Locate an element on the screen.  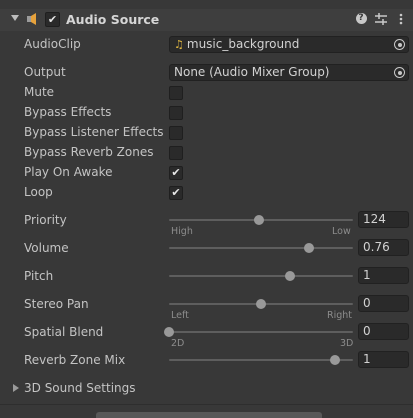
output-field: None (Audio Mixer Group) is located at coordinates (289, 72).